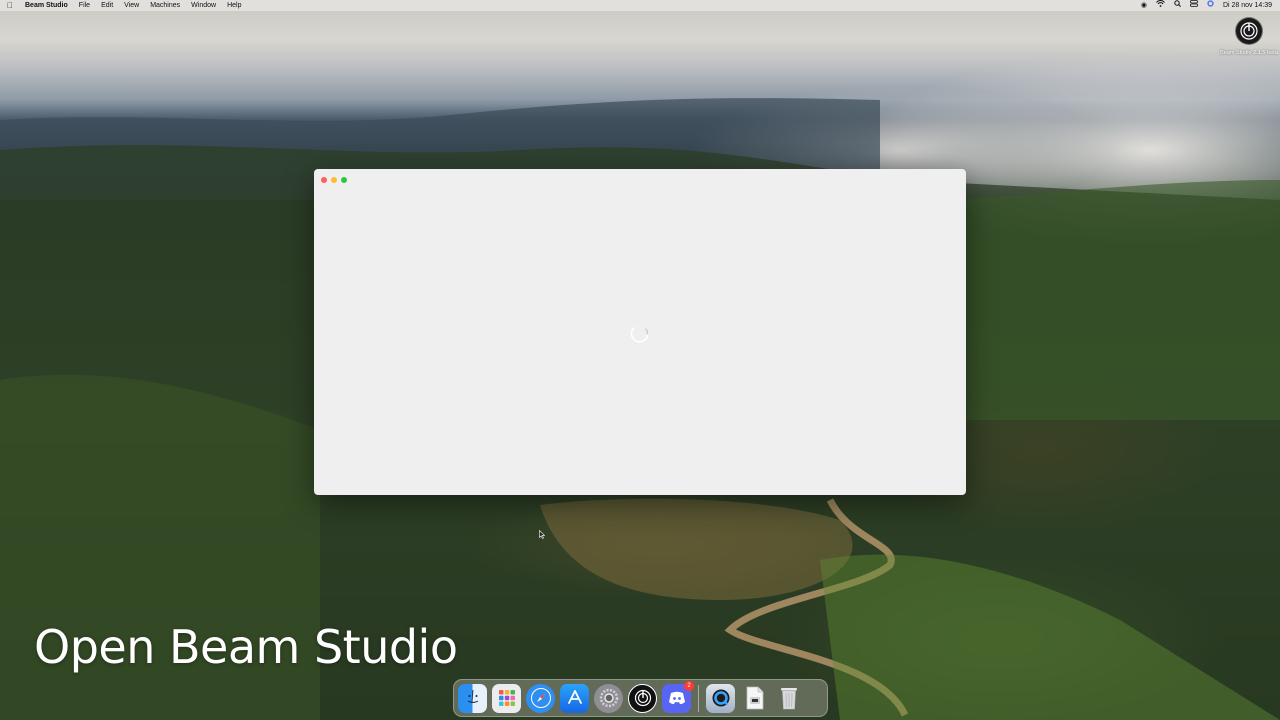 The width and height of the screenshot is (1280, 720). What do you see at coordinates (720, 698) in the screenshot?
I see `dock-quicktime-icon` at bounding box center [720, 698].